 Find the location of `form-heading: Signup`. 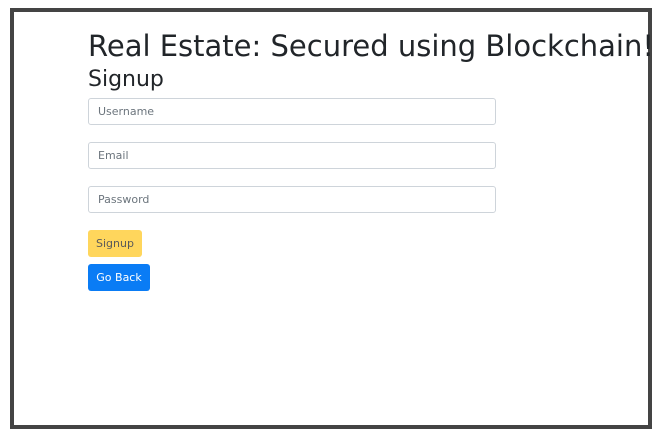

form-heading: Signup is located at coordinates (126, 79).